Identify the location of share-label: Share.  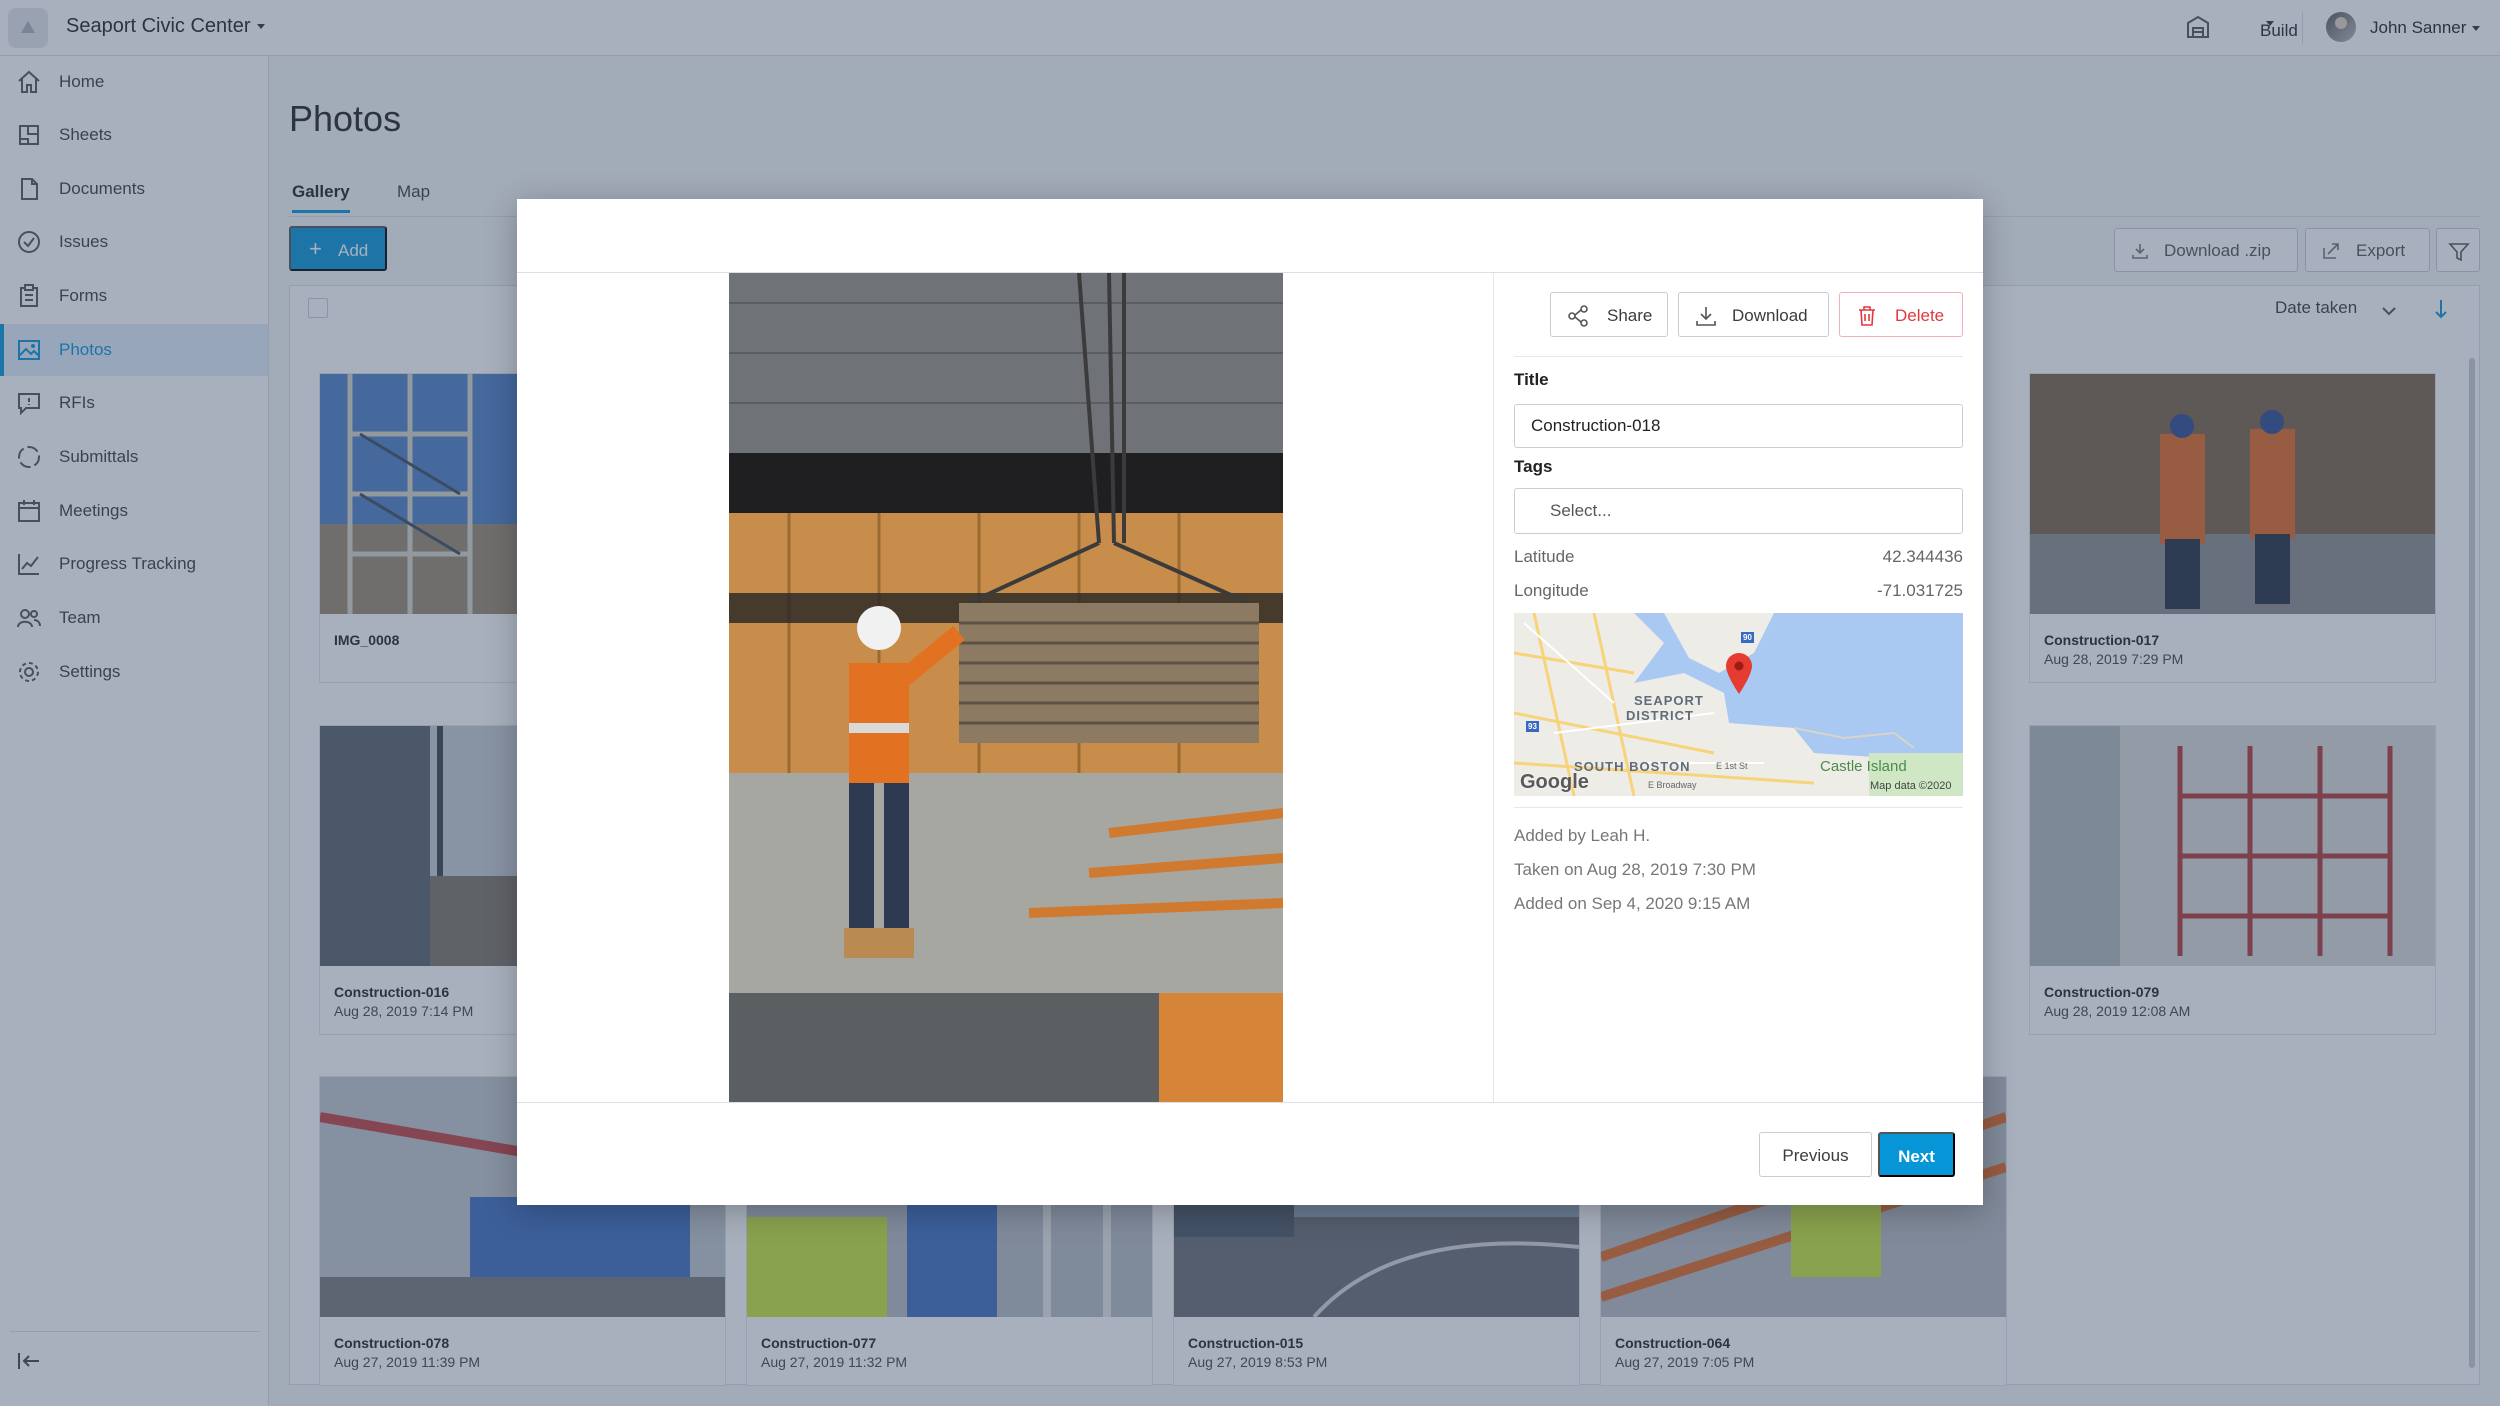
(1630, 315).